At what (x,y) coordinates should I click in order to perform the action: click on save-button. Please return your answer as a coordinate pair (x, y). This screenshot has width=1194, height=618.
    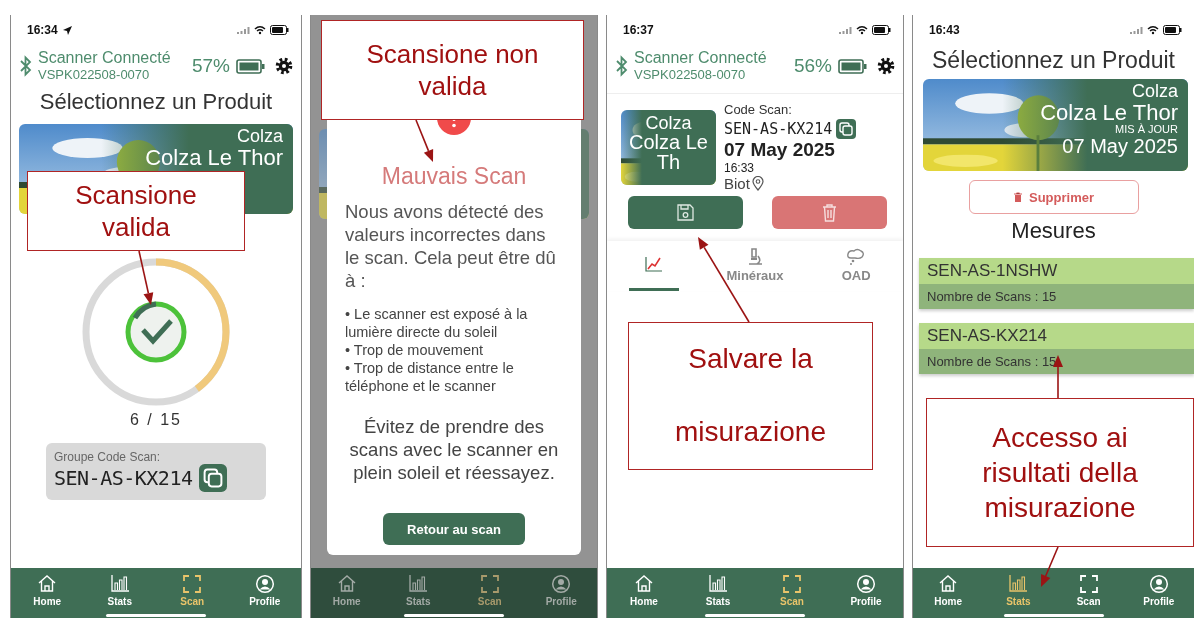
    Looking at the image, I should click on (685, 212).